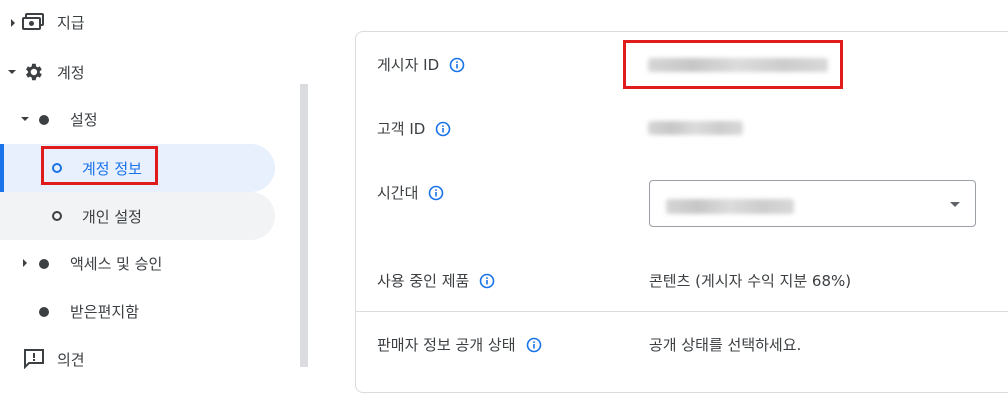  I want to click on customer-id-value-redacted, so click(695, 128).